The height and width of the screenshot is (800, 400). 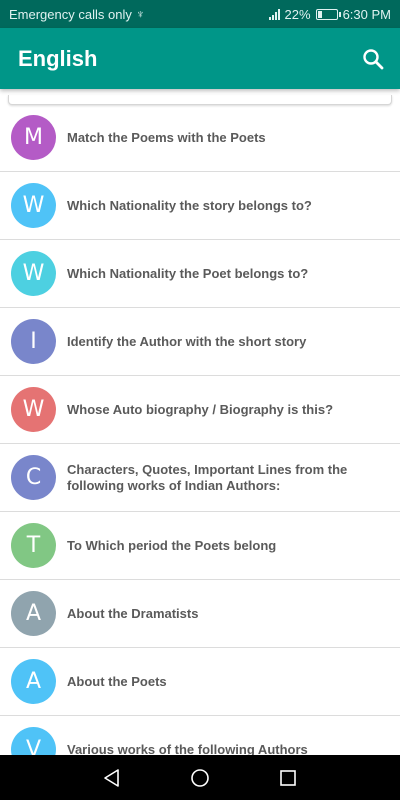 I want to click on list-item: T To Which period the Poets belong, so click(x=200, y=546).